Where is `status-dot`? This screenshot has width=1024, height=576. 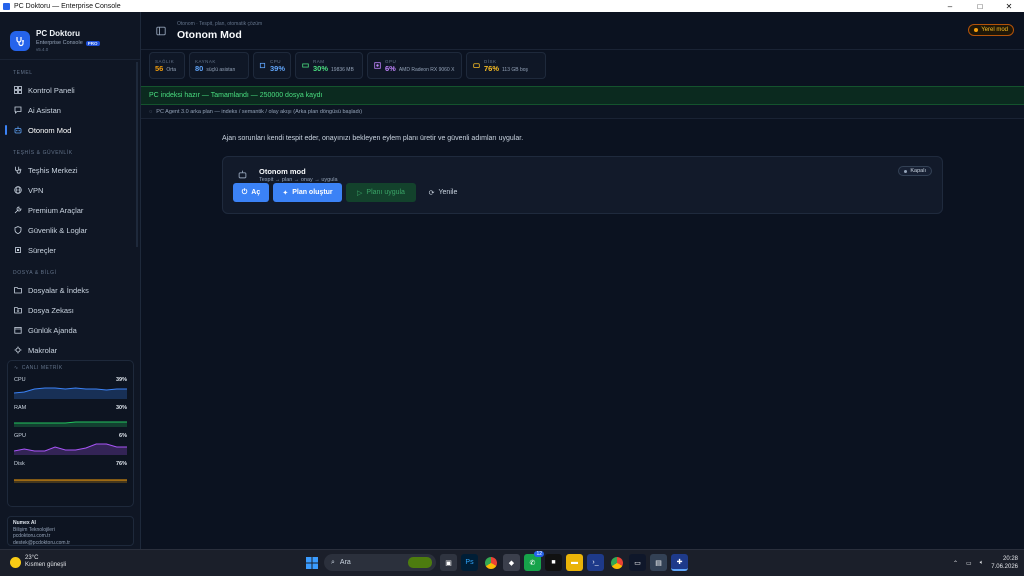
status-dot is located at coordinates (976, 30).